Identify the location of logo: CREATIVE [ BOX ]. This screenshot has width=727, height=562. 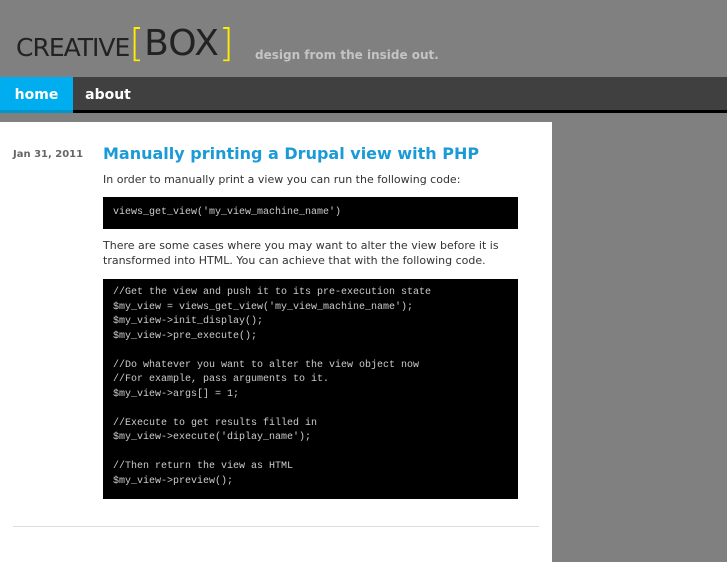
(125, 41).